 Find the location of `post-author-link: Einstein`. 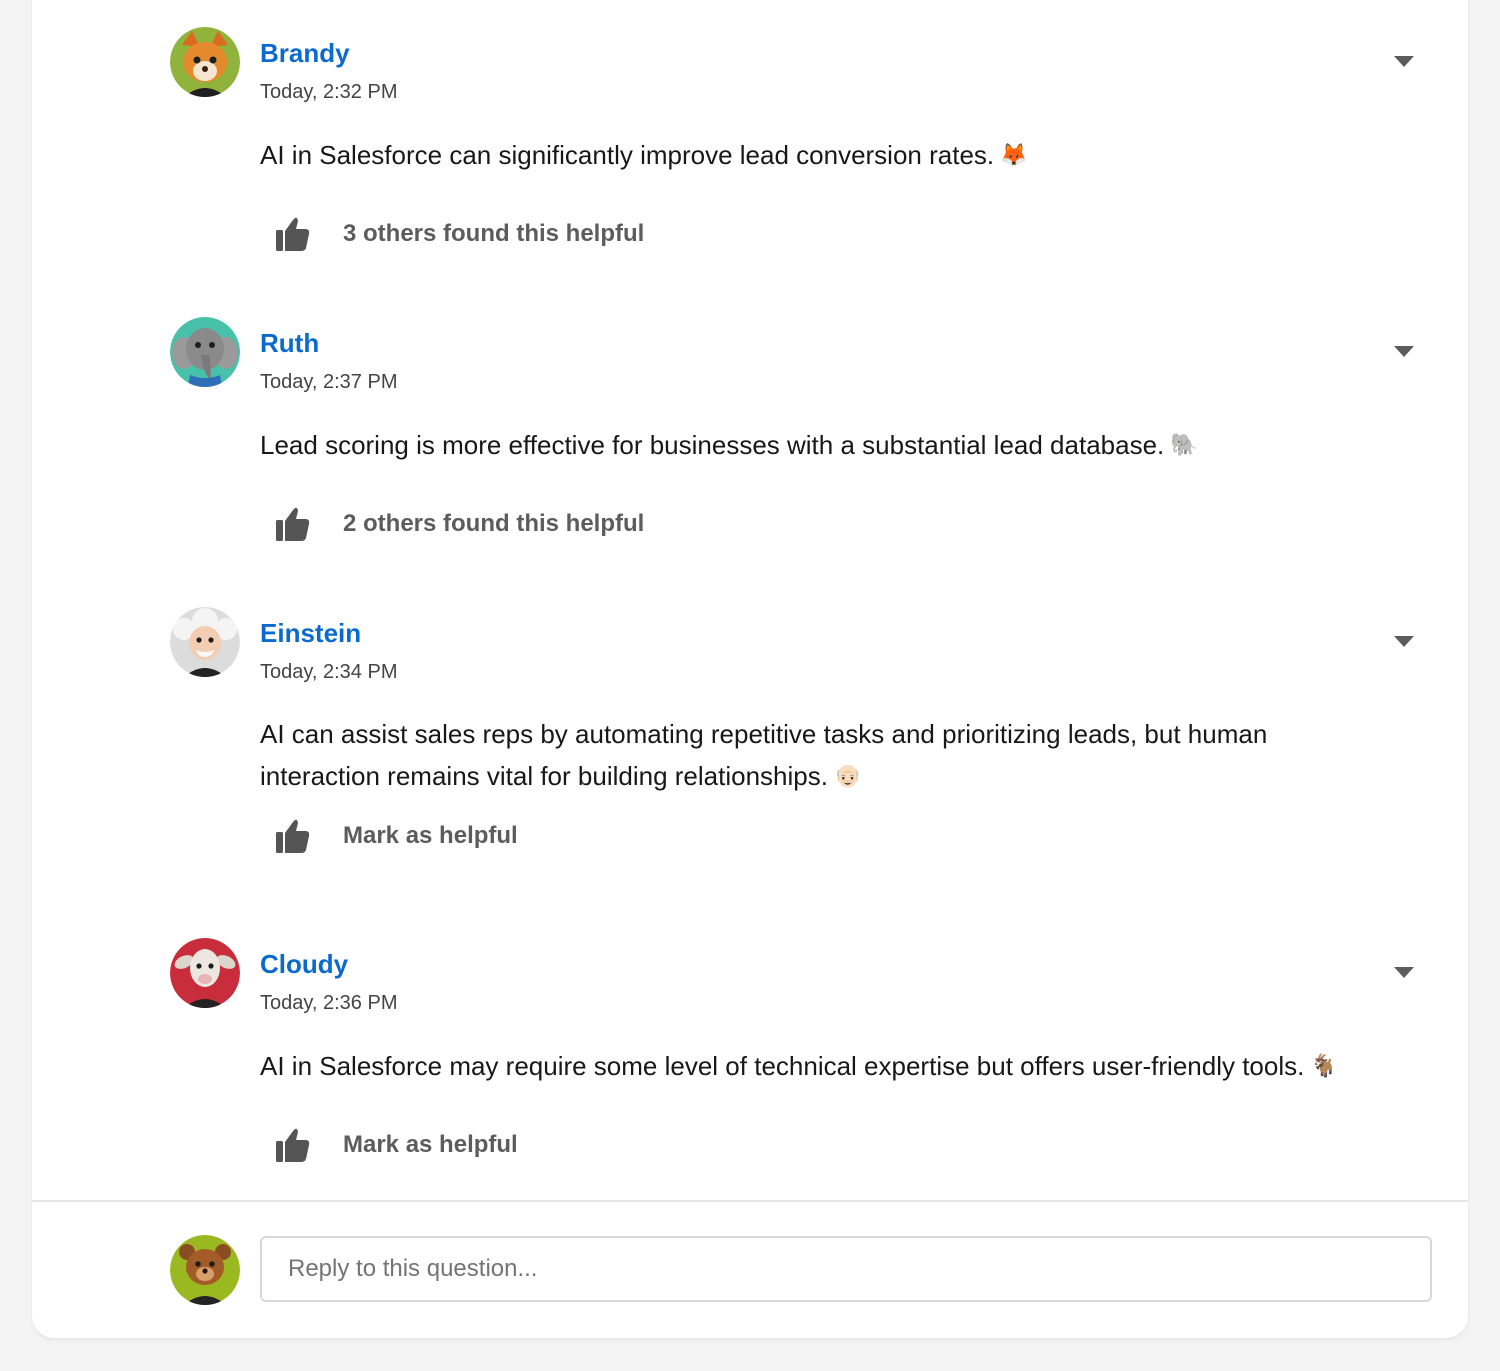

post-author-link: Einstein is located at coordinates (310, 633).